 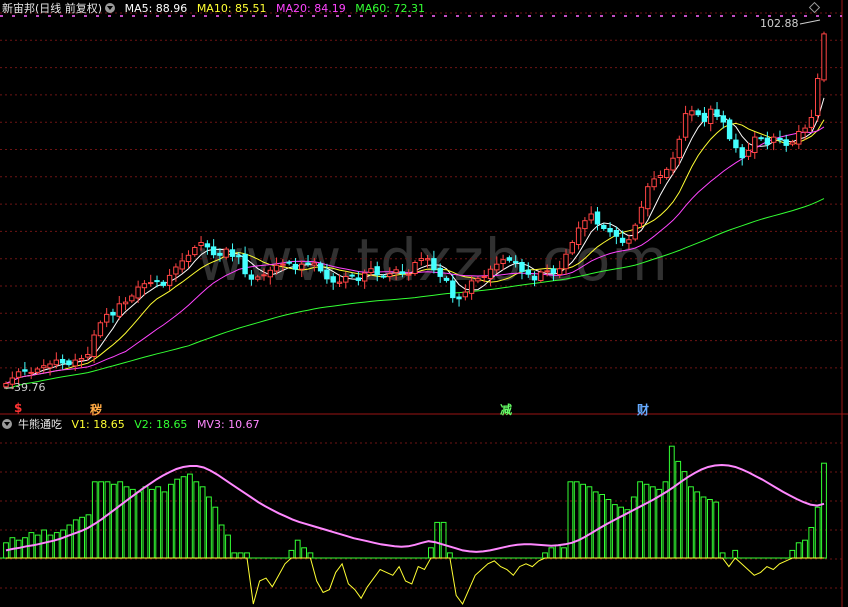 I want to click on mv3-label: MV3: 10.67, so click(x=228, y=424).